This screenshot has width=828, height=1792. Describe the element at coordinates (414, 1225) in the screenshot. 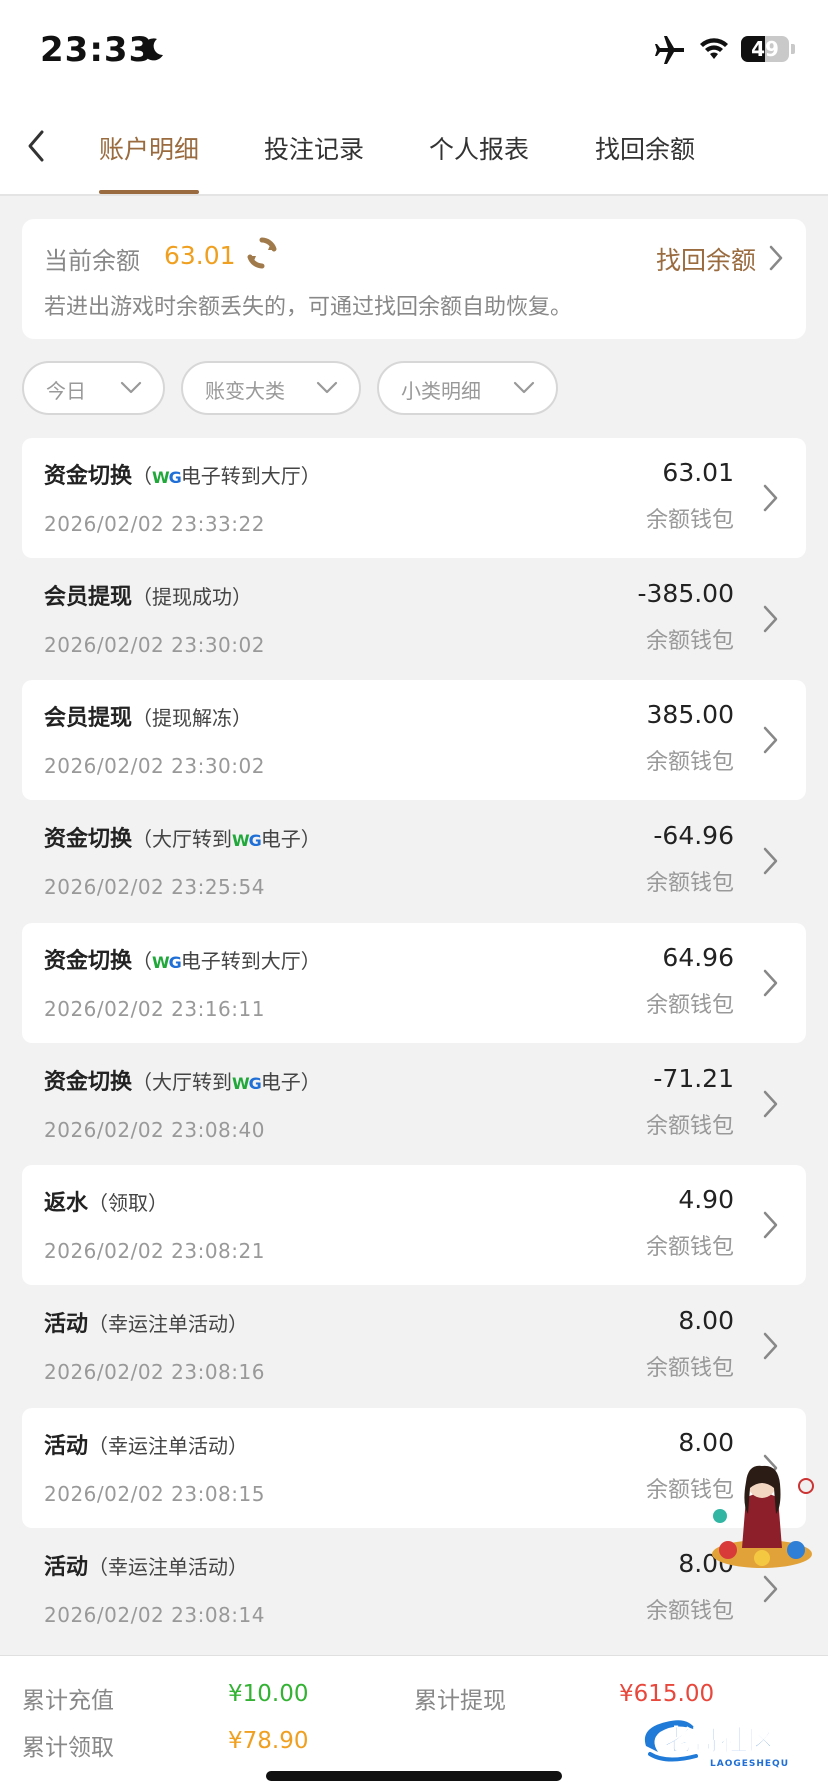

I see `transaction-row: 返水（领取） 2026/02/02 23:08:21 4.90 余额钱包` at that location.